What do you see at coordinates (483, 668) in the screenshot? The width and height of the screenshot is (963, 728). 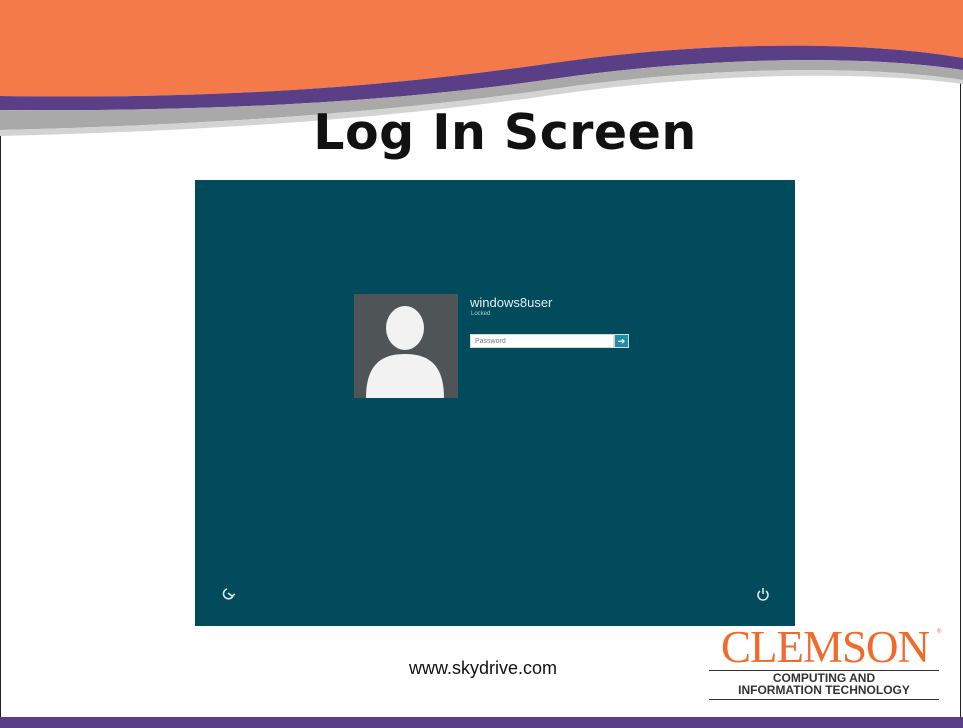 I see `url-caption: www.skydrive.com` at bounding box center [483, 668].